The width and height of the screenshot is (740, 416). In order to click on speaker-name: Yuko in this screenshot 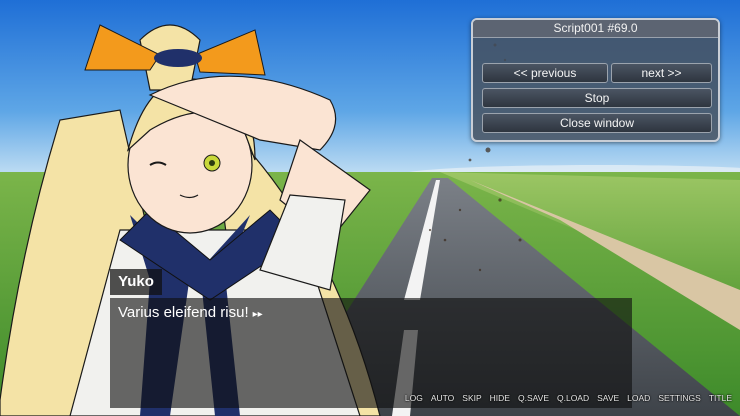, I will do `click(136, 281)`.